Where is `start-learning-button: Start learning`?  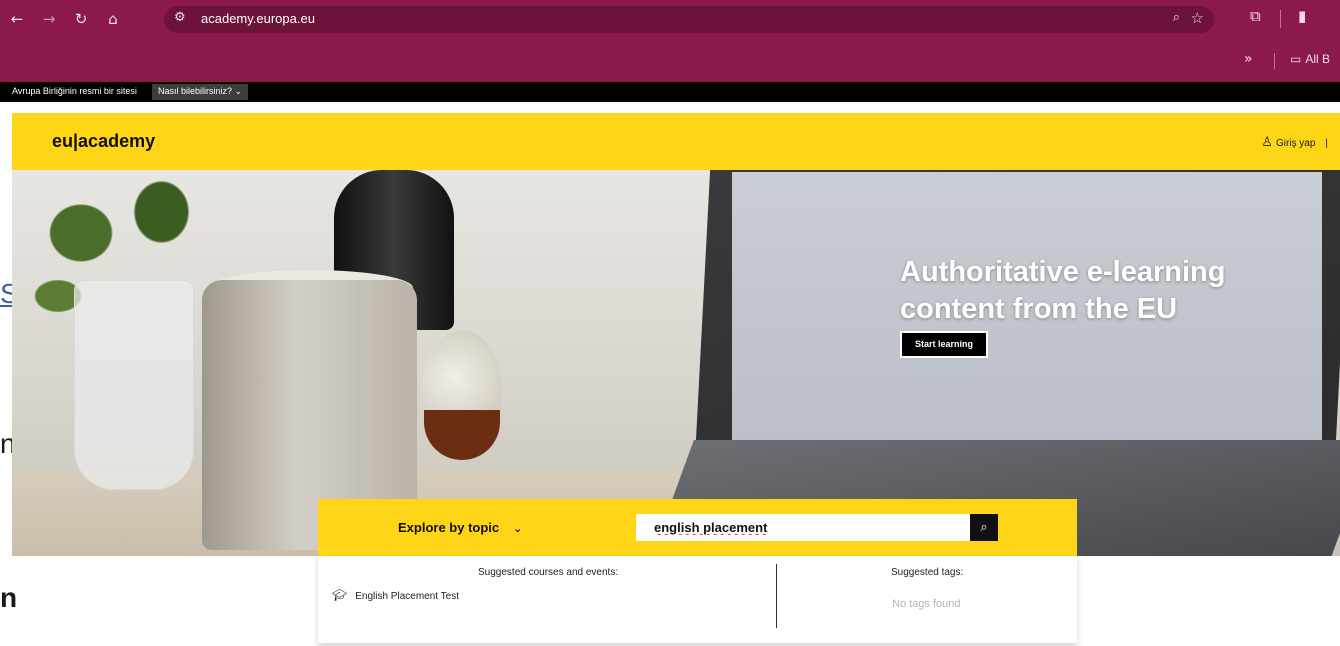
start-learning-button: Start learning is located at coordinates (944, 344).